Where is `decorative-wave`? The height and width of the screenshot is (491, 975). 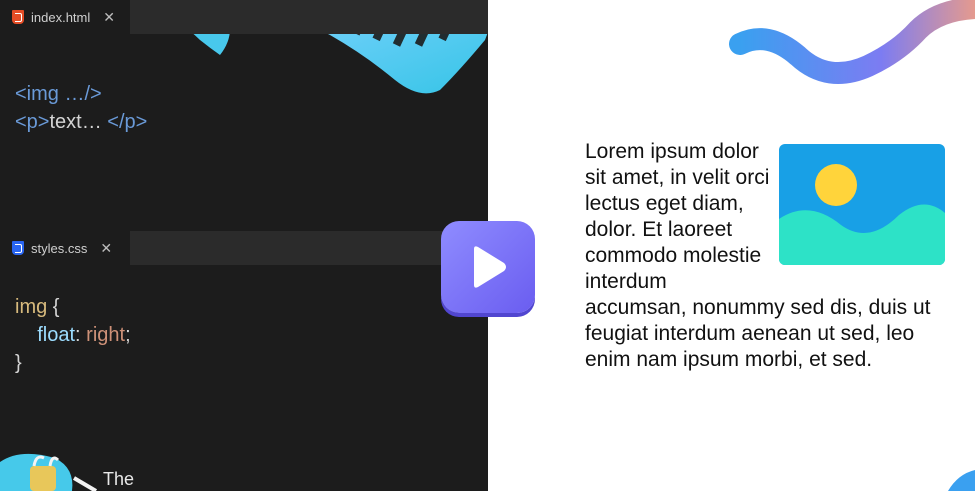
decorative-wave is located at coordinates (852, 42).